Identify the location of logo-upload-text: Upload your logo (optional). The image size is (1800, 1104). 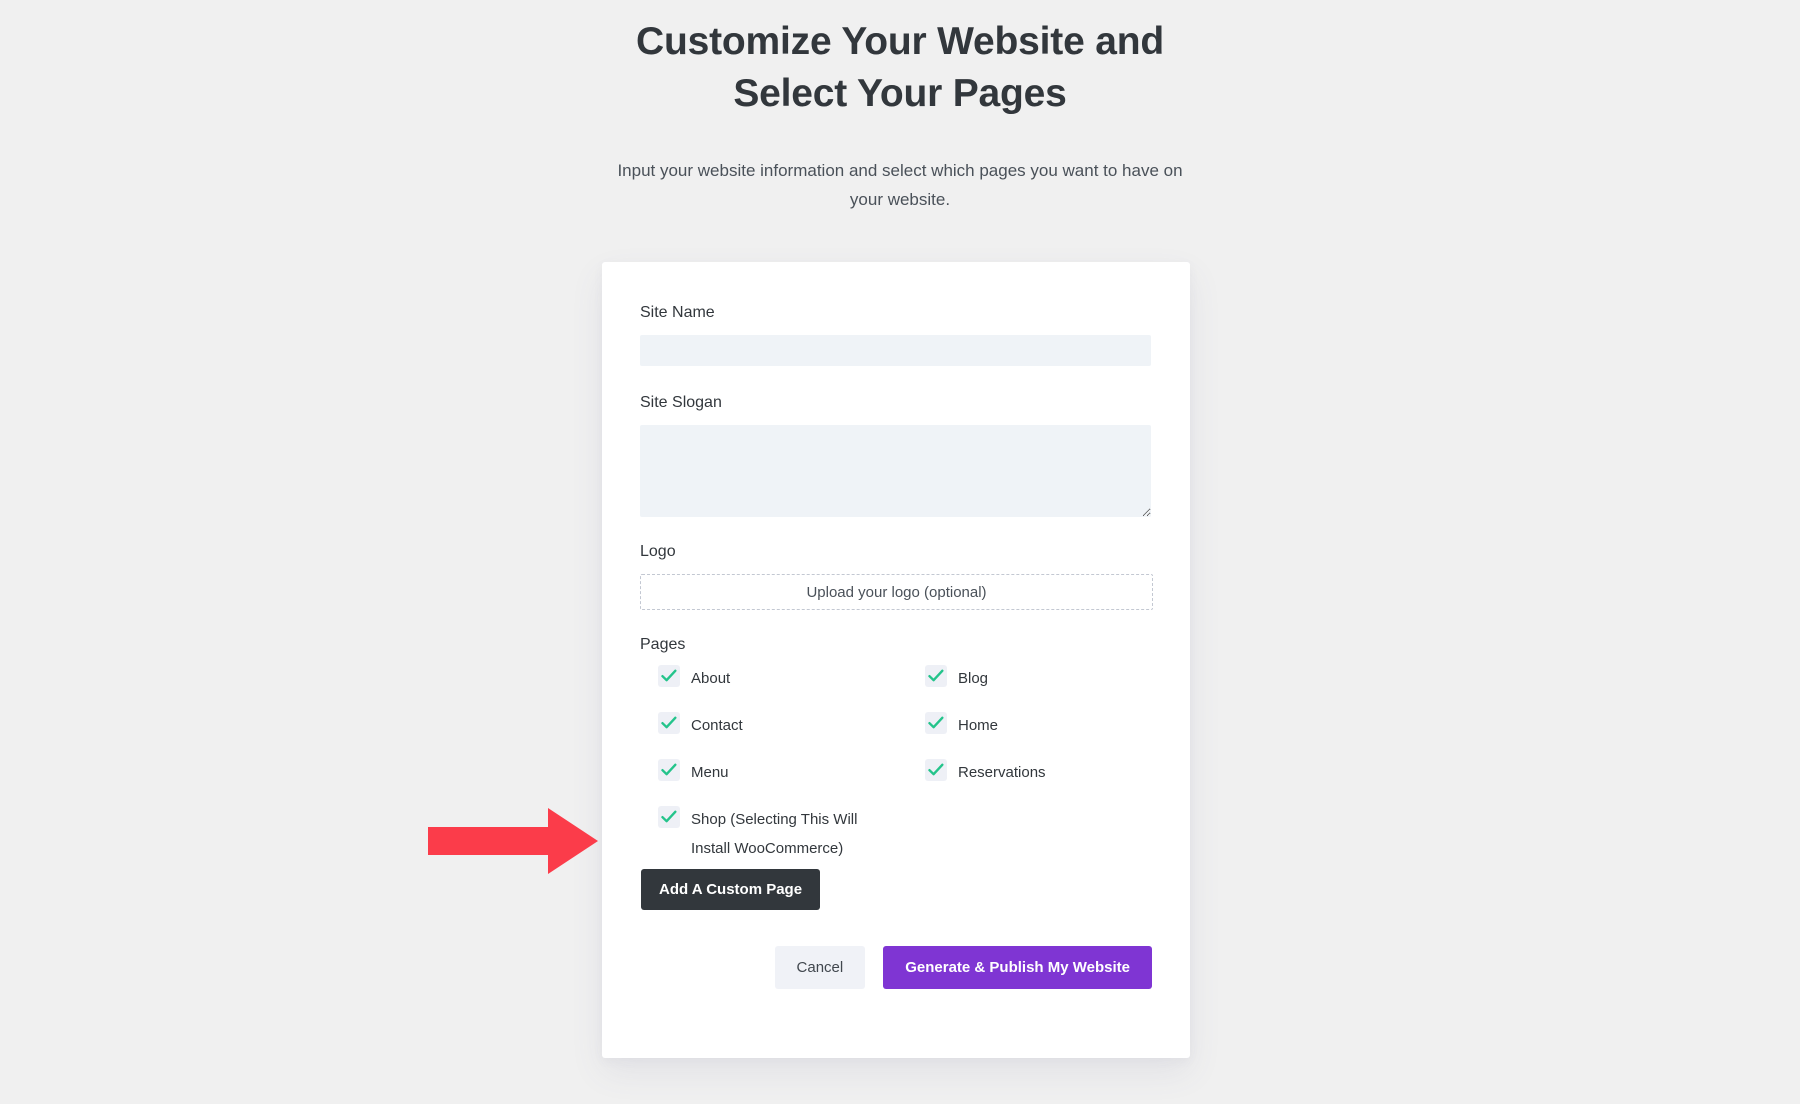
(896, 592).